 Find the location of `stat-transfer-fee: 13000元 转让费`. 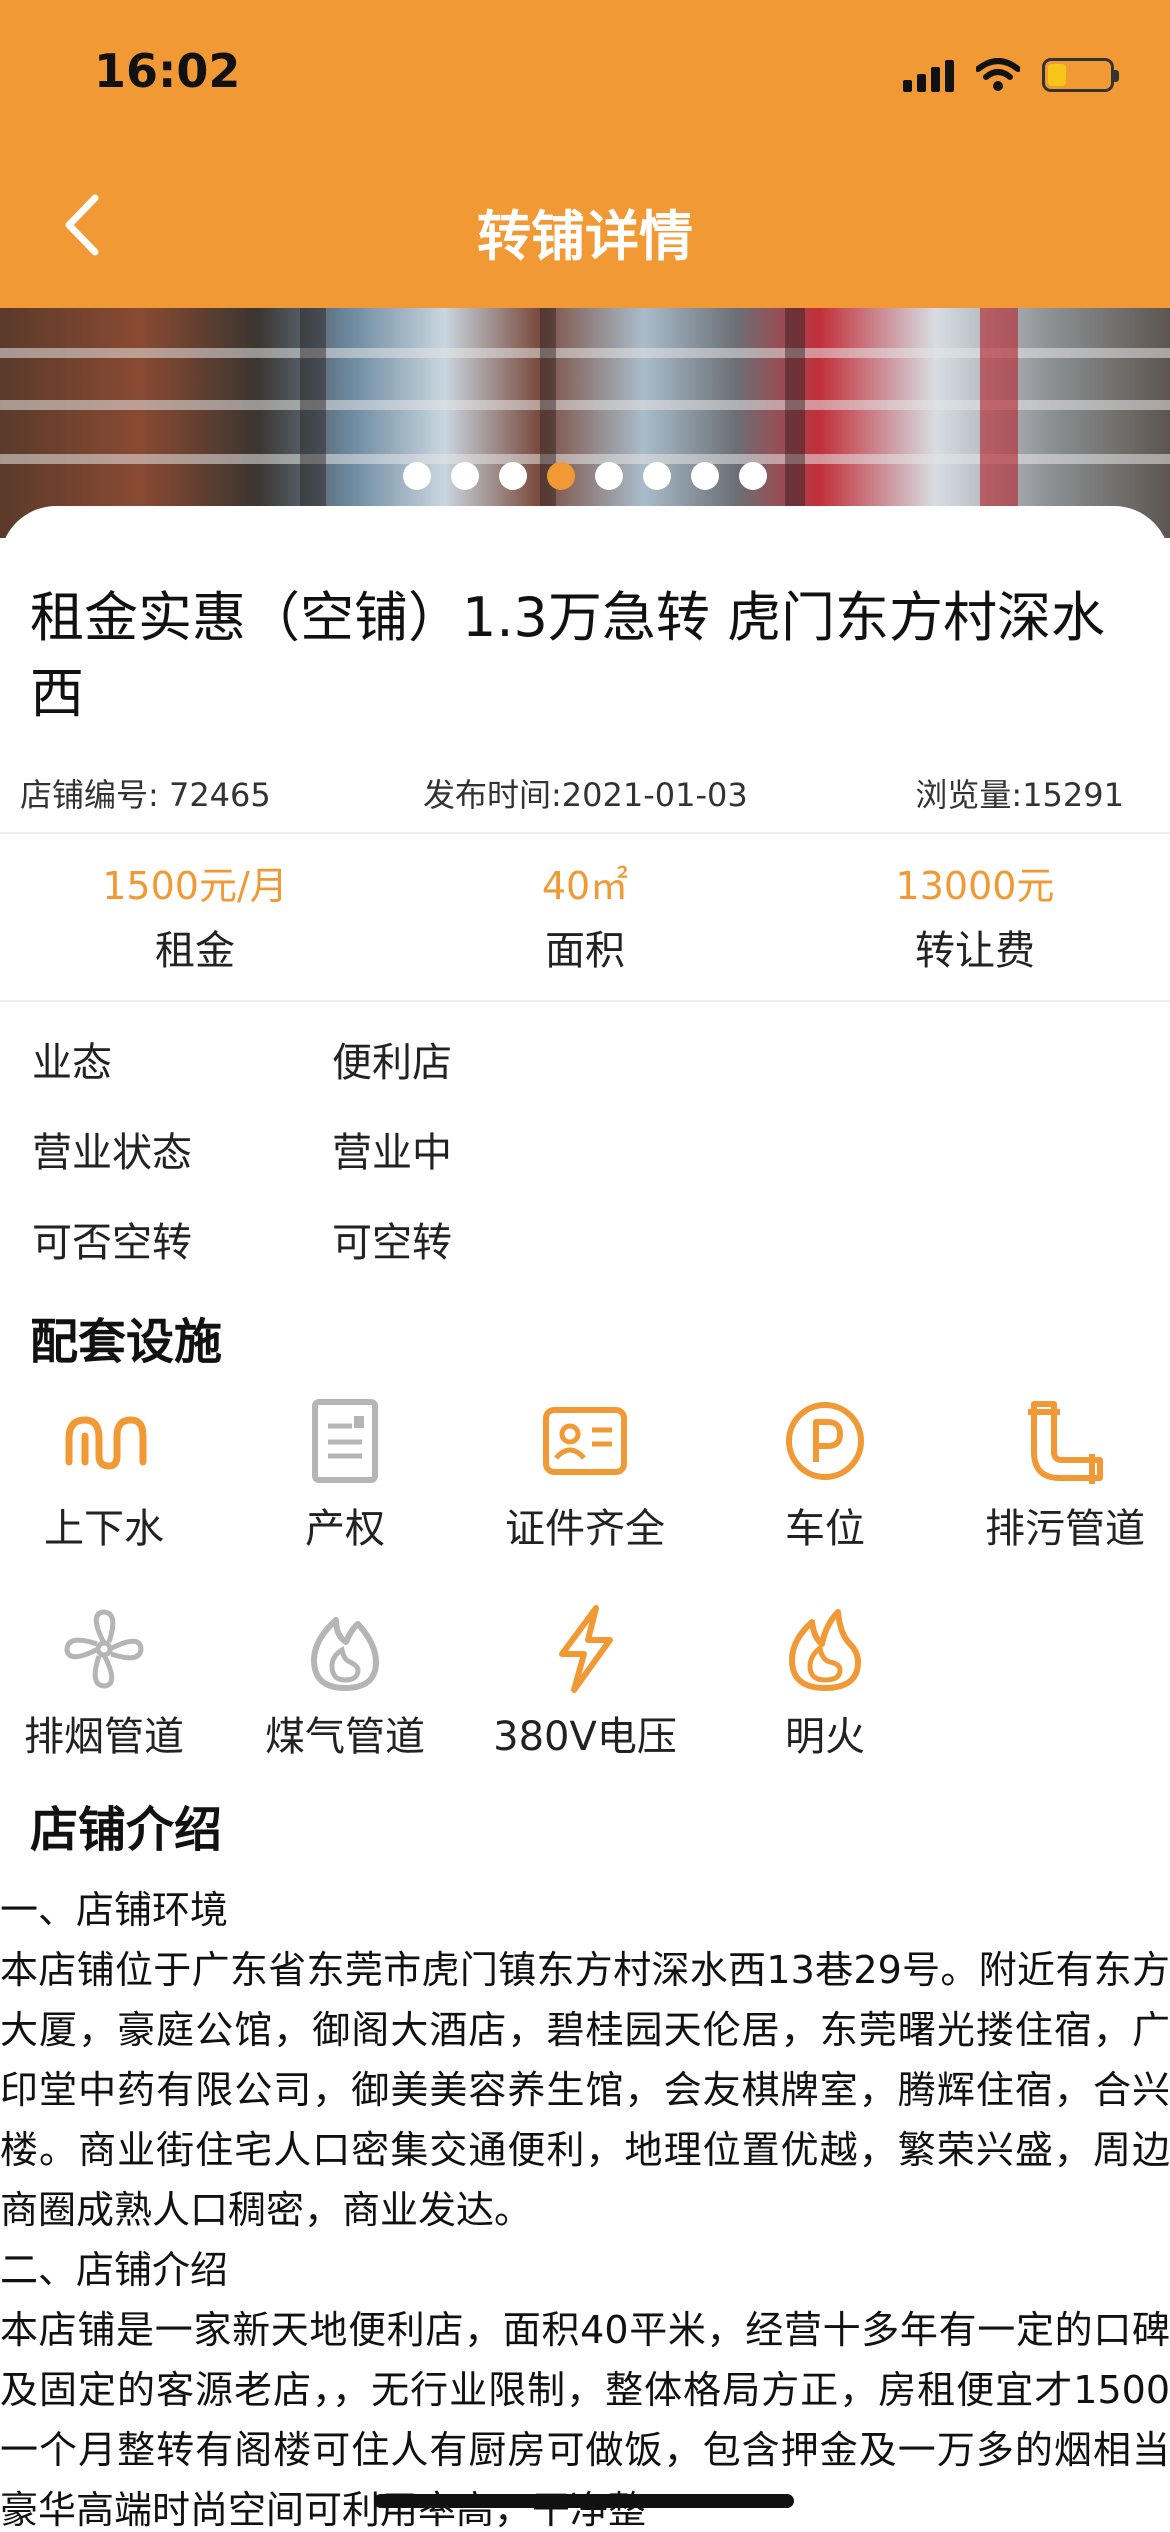

stat-transfer-fee: 13000元 转让费 is located at coordinates (975, 917).